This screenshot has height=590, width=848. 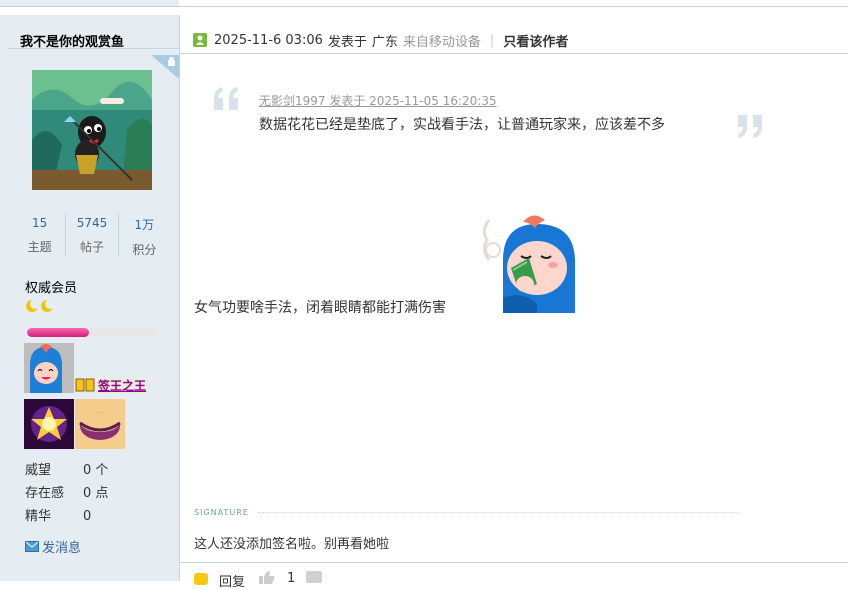 What do you see at coordinates (513, 6) in the screenshot?
I see `top-divider` at bounding box center [513, 6].